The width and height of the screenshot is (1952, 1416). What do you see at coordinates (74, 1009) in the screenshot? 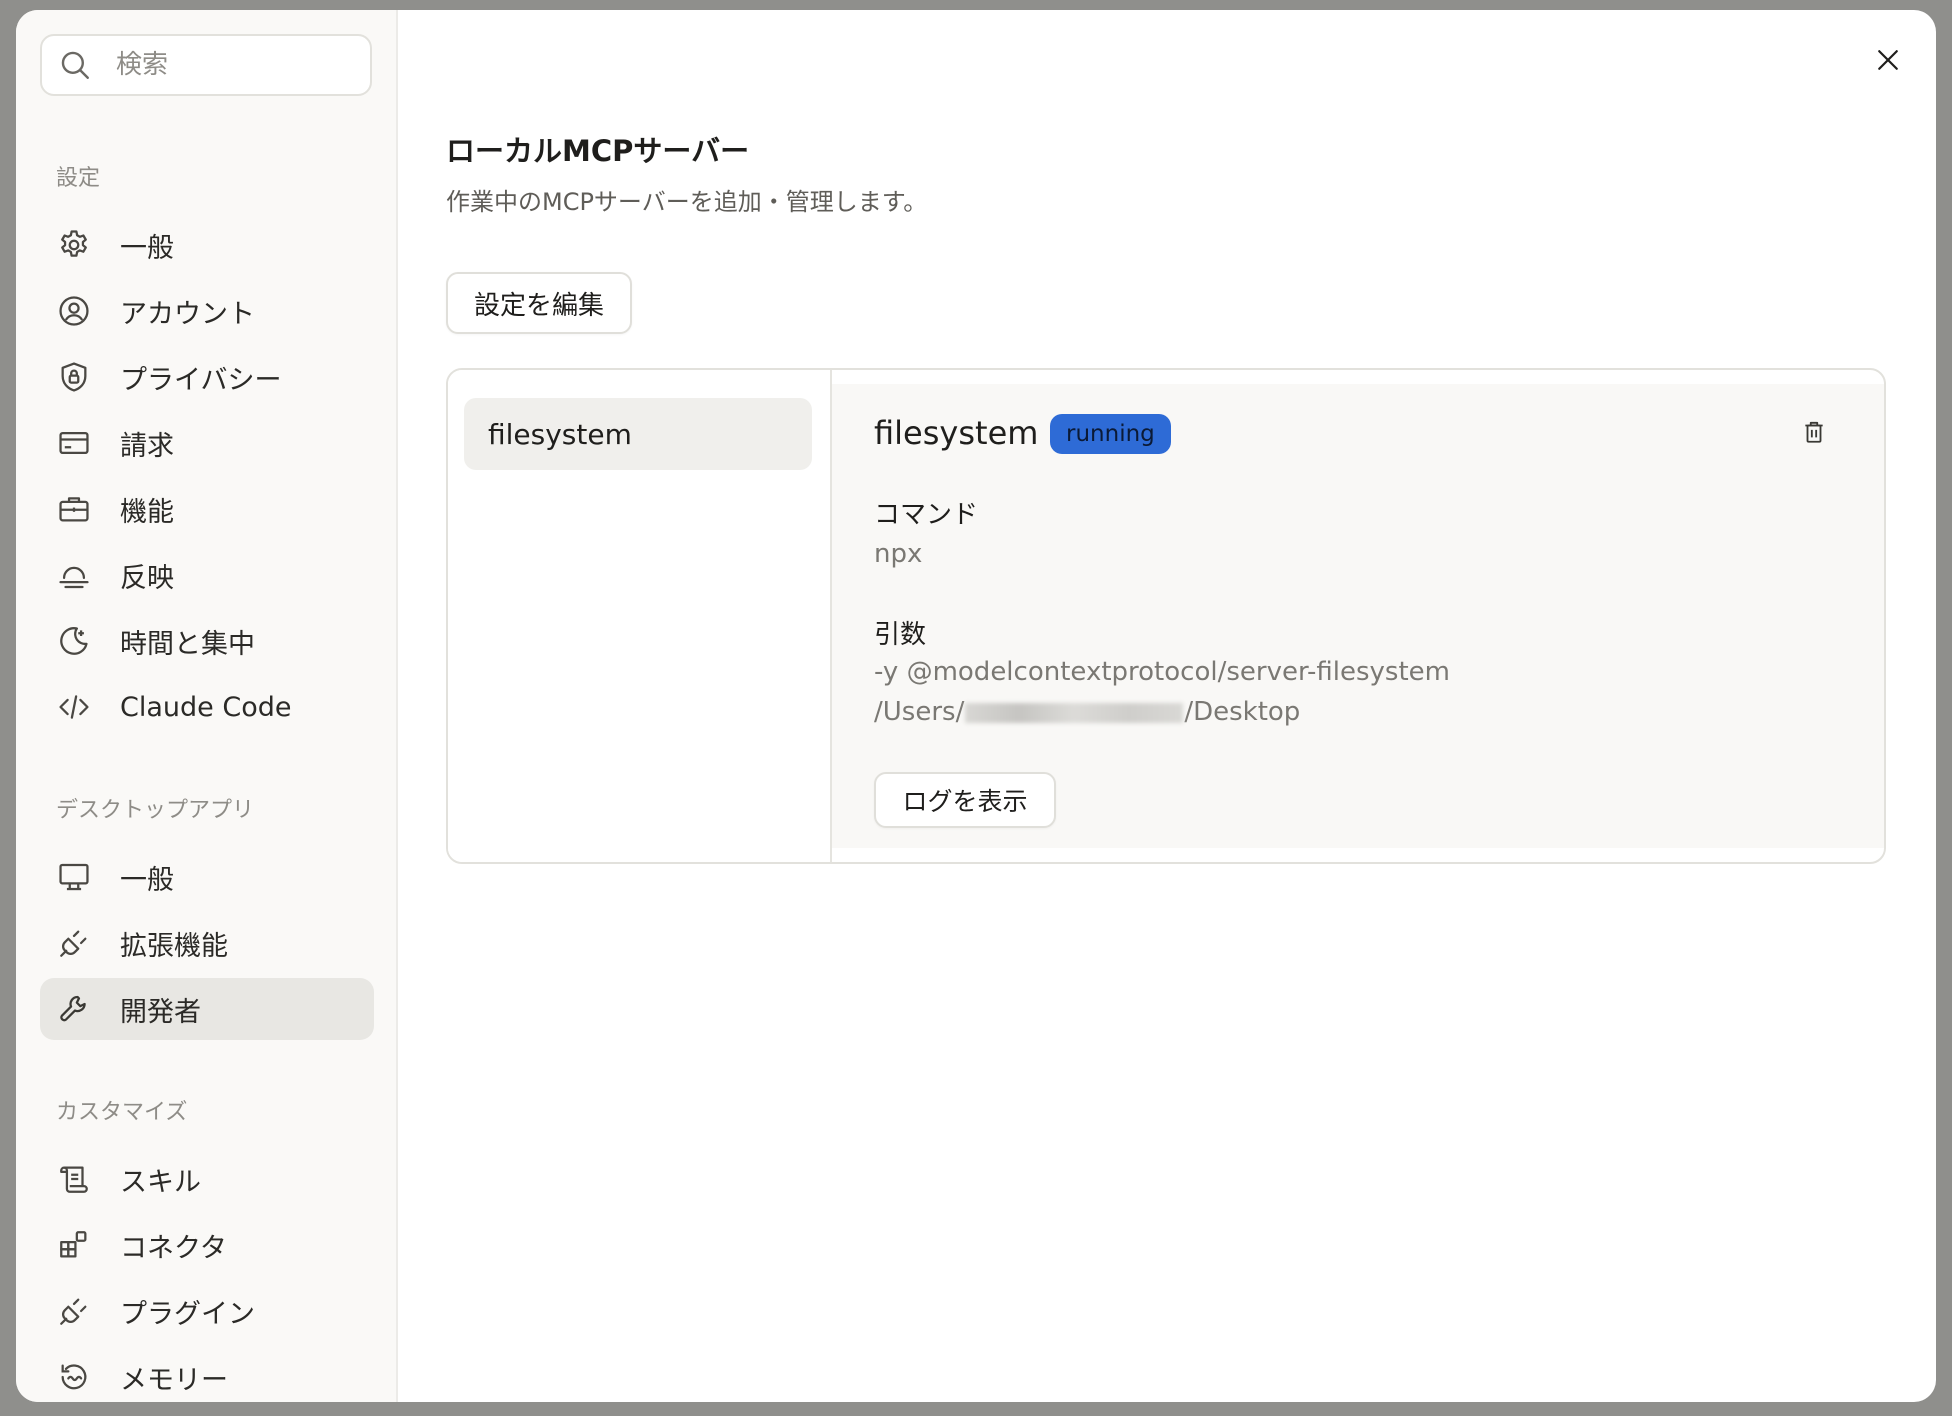
I see `wrench-icon` at bounding box center [74, 1009].